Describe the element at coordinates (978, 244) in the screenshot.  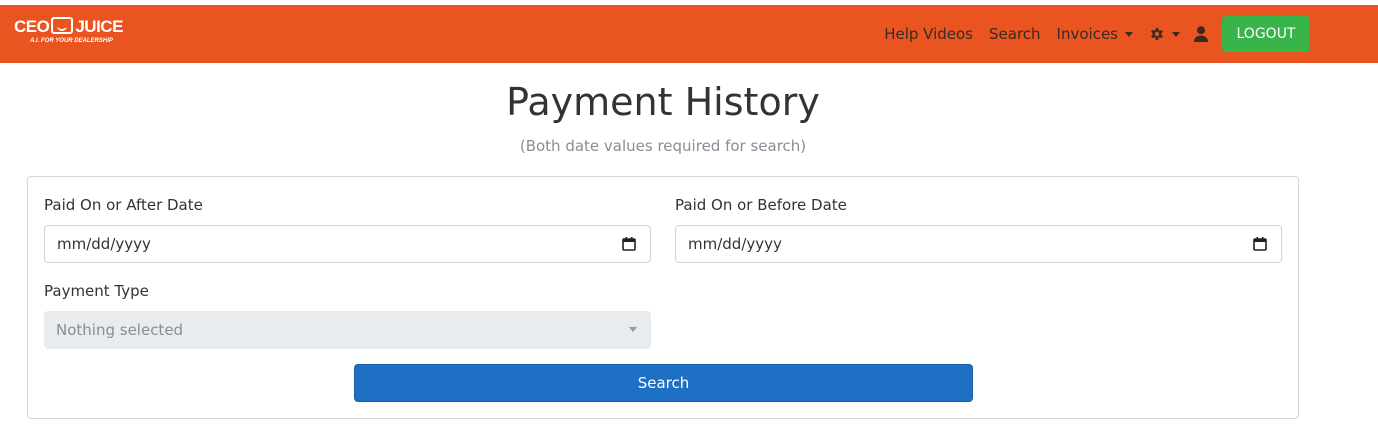
I see `paid-before-date-input: mm/dd/yyyy` at that location.